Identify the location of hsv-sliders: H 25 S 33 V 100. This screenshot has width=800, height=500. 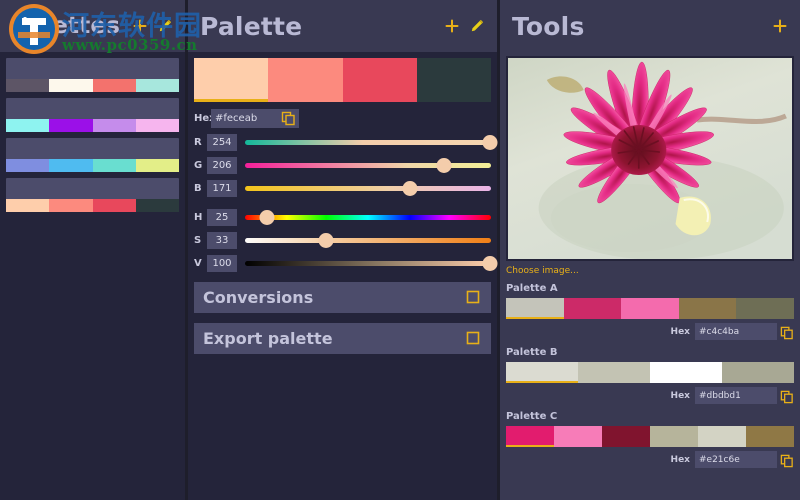
(346, 240).